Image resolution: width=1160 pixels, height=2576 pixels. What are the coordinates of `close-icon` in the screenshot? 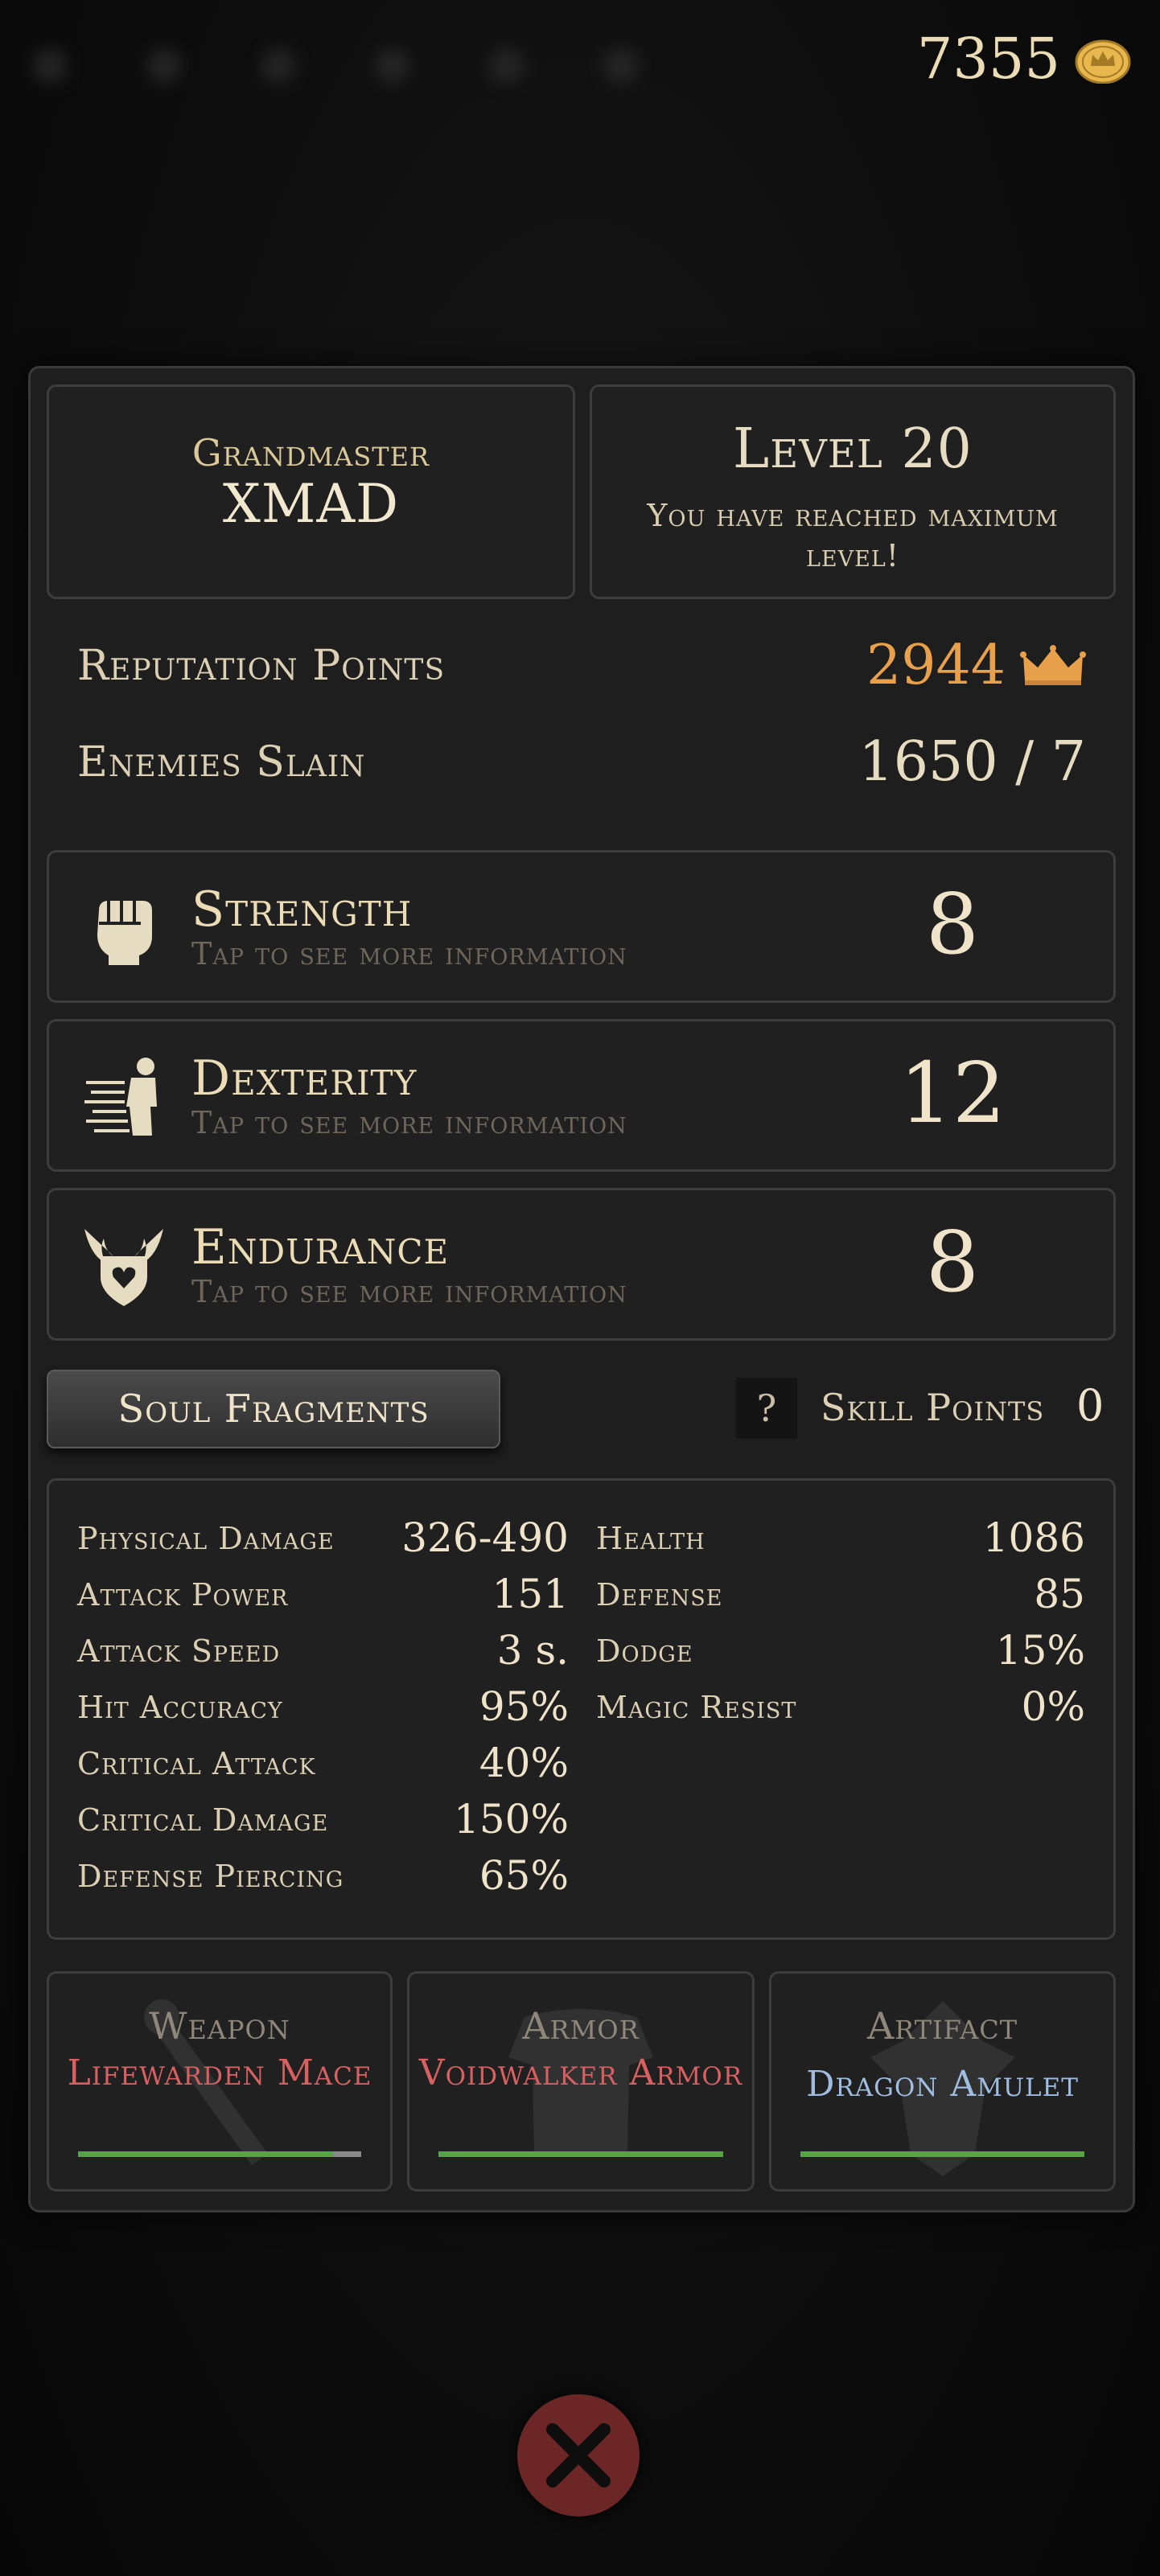 It's located at (578, 2455).